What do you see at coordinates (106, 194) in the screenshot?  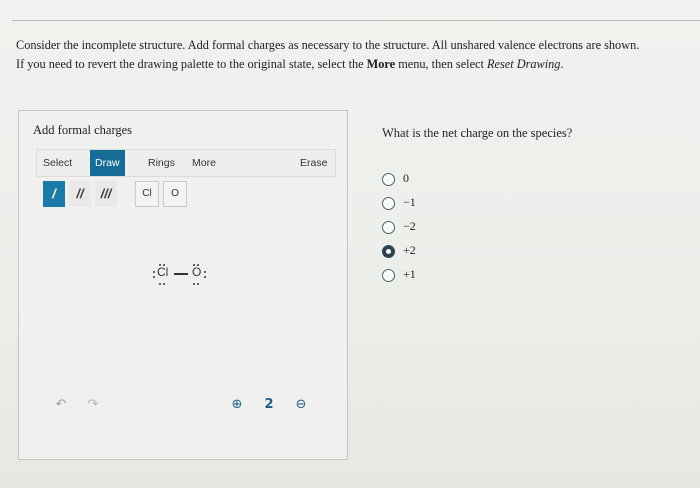 I see `triple-bond-button: ///` at bounding box center [106, 194].